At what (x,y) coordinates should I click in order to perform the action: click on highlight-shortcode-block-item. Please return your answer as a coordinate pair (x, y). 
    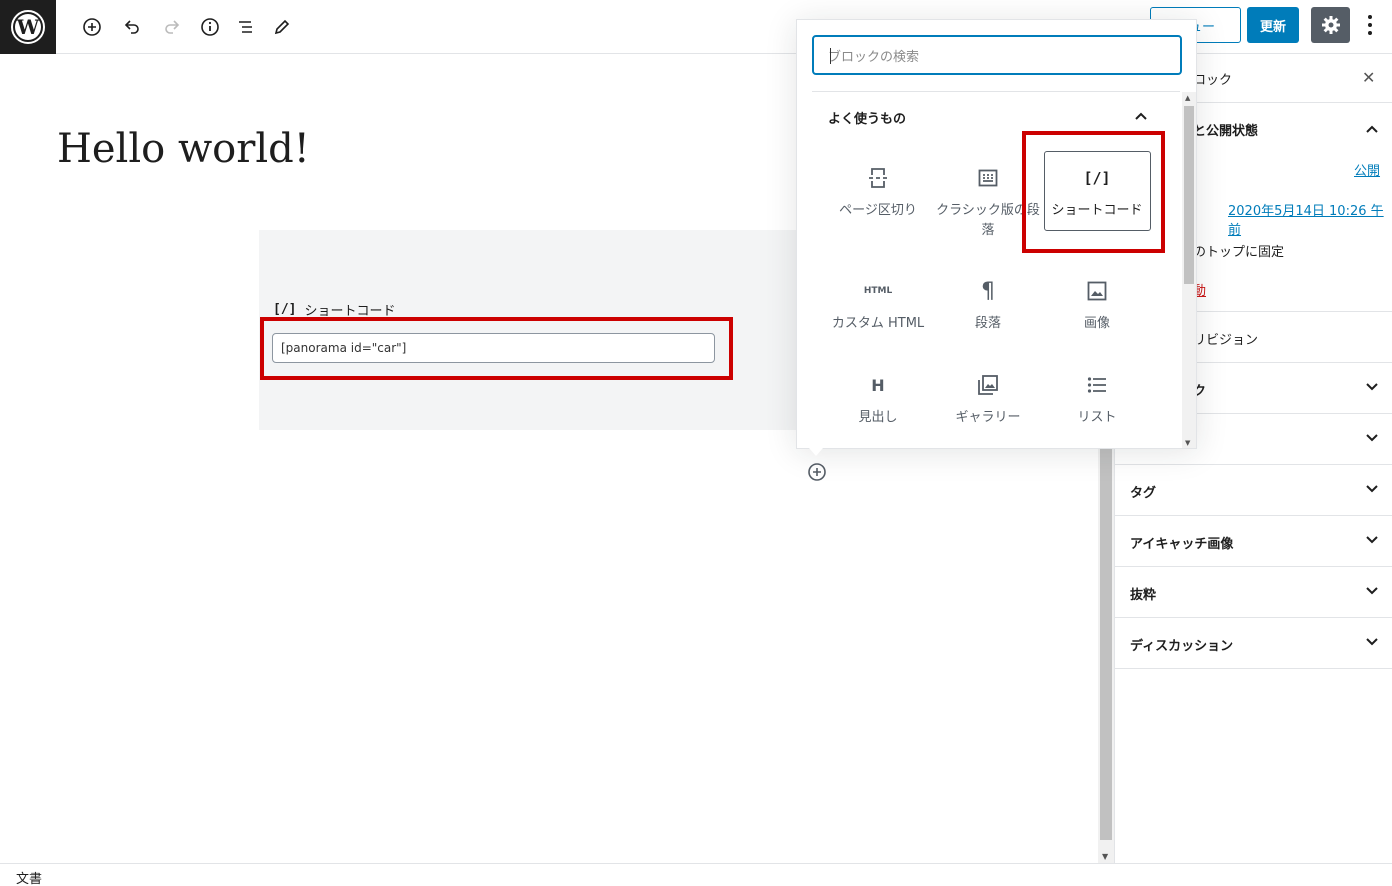
    Looking at the image, I should click on (1093, 192).